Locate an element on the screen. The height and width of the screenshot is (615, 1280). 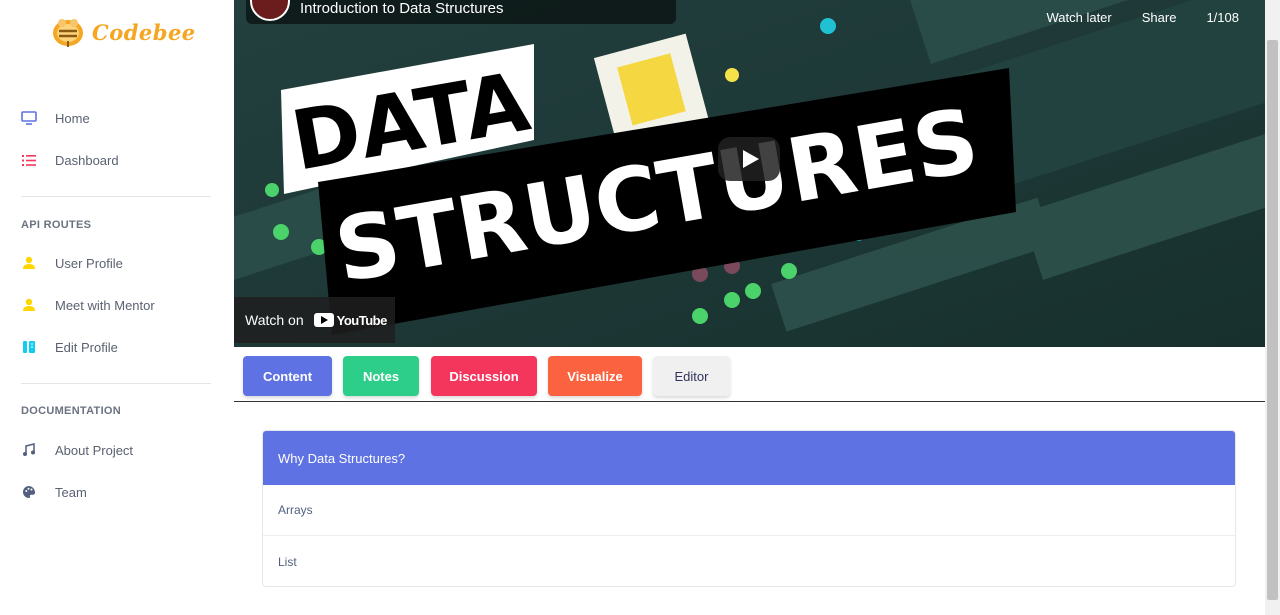
sidebar-item-home: Home is located at coordinates (55, 118).